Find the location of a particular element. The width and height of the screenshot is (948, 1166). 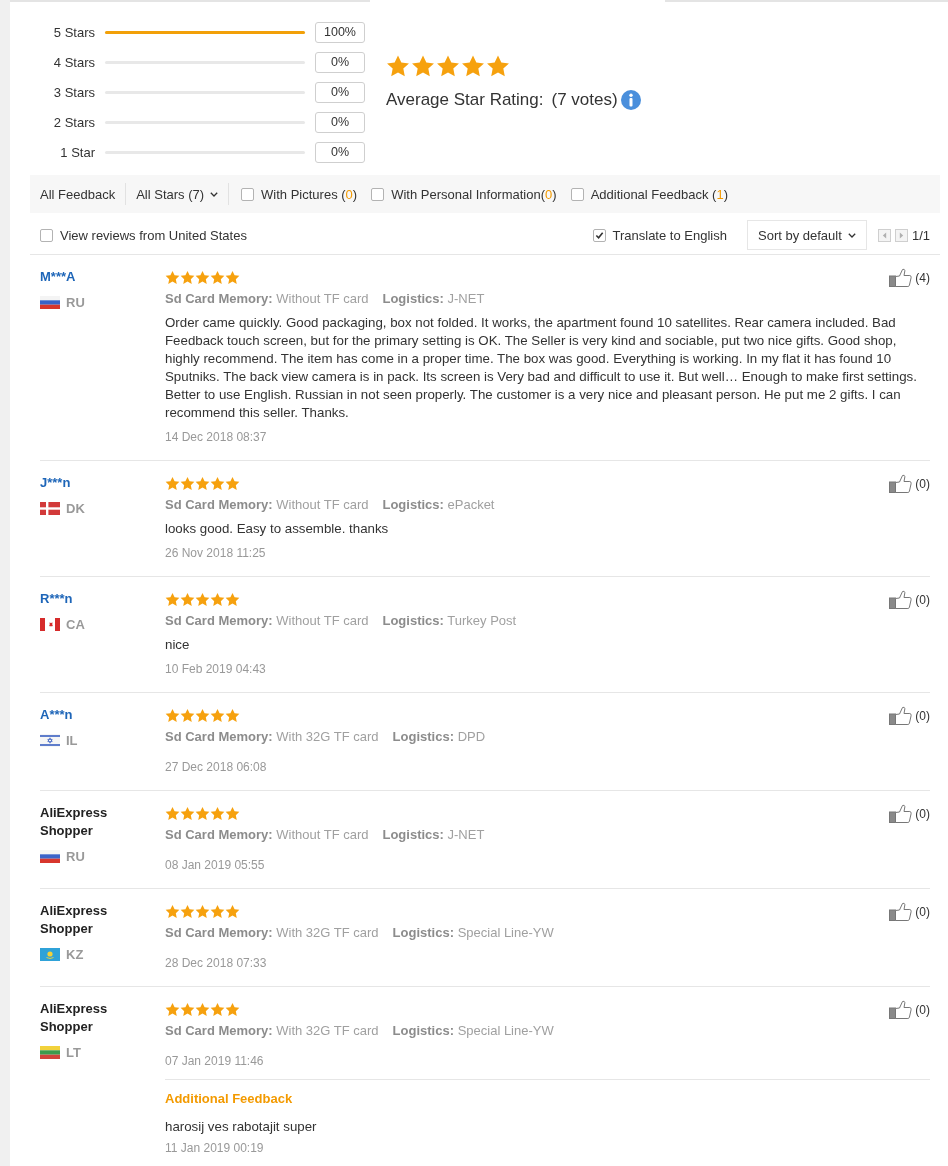

vote-count: (7 votes) is located at coordinates (584, 100).